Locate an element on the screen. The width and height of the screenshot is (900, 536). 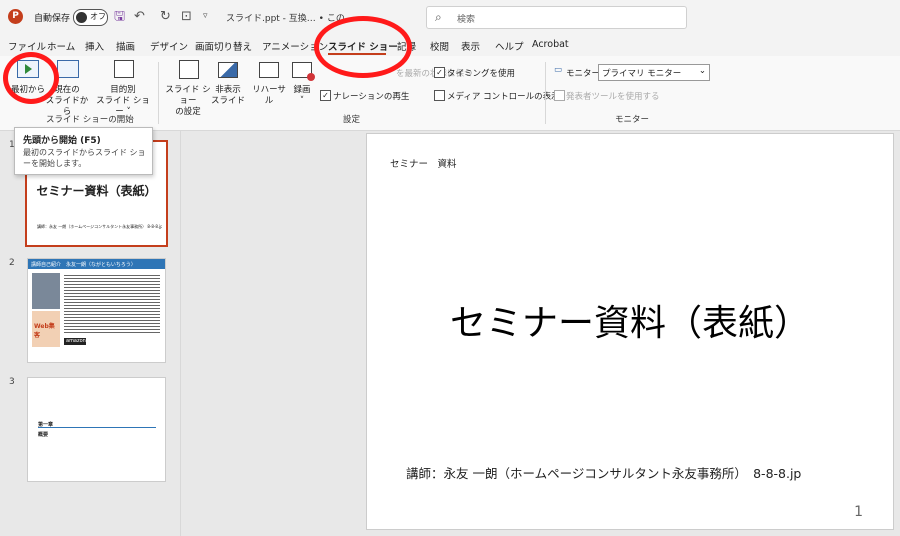
autosave-toggle: オフ is located at coordinates (90, 17).